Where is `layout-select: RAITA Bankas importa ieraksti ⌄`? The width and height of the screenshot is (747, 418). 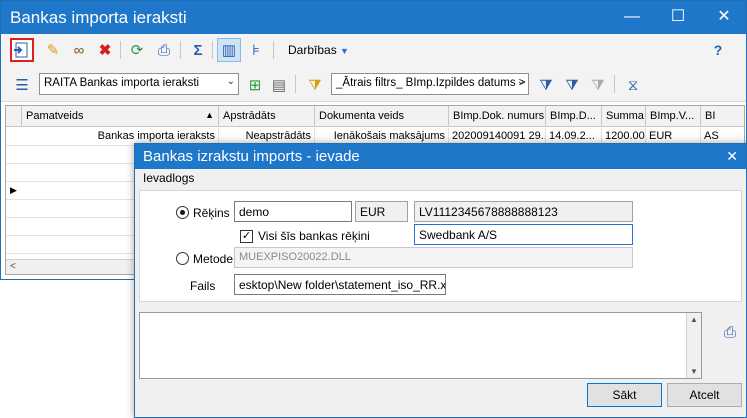
layout-select: RAITA Bankas importa ieraksti ⌄ is located at coordinates (139, 84).